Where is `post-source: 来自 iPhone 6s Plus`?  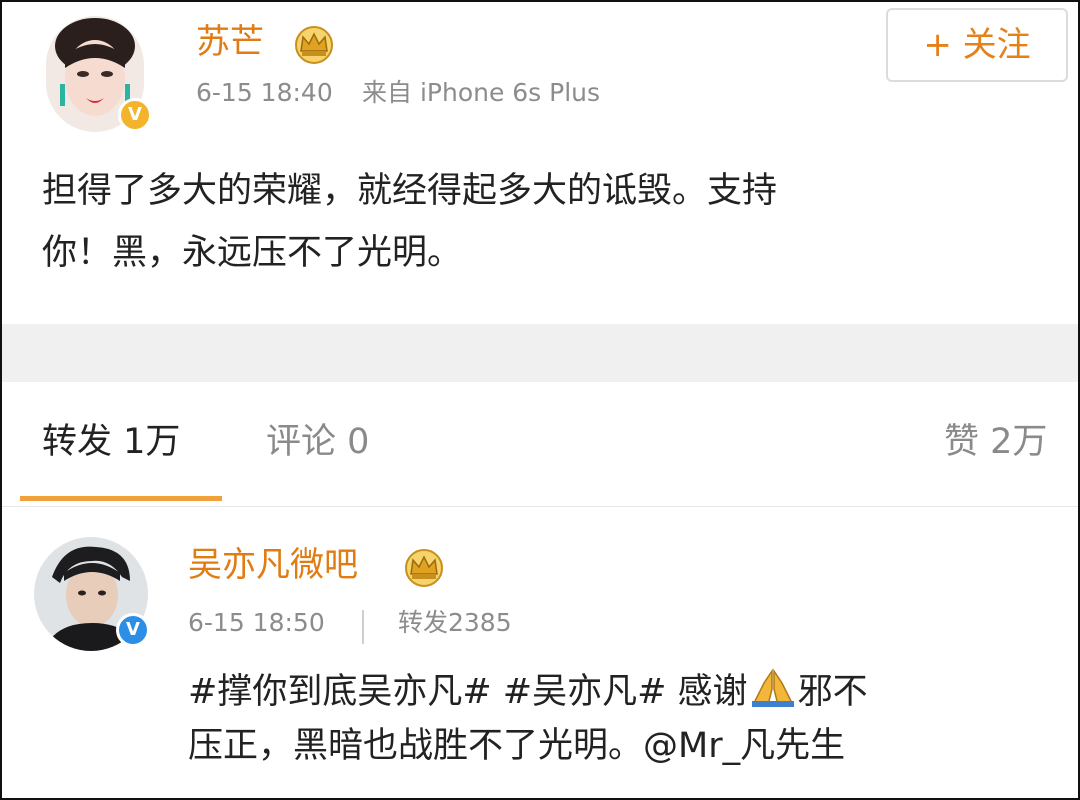
post-source: 来自 iPhone 6s Plus is located at coordinates (481, 92).